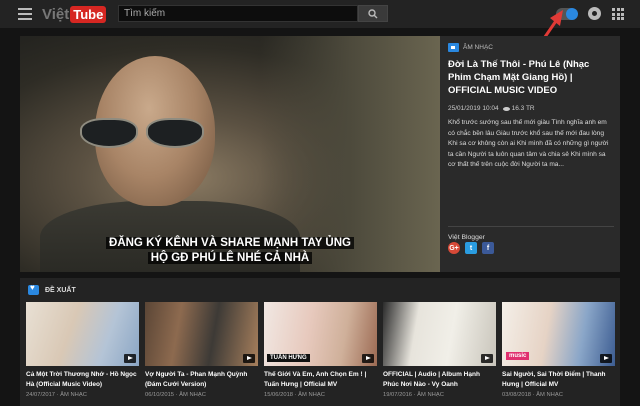  Describe the element at coordinates (453, 47) in the screenshot. I see `tag-icon` at that location.